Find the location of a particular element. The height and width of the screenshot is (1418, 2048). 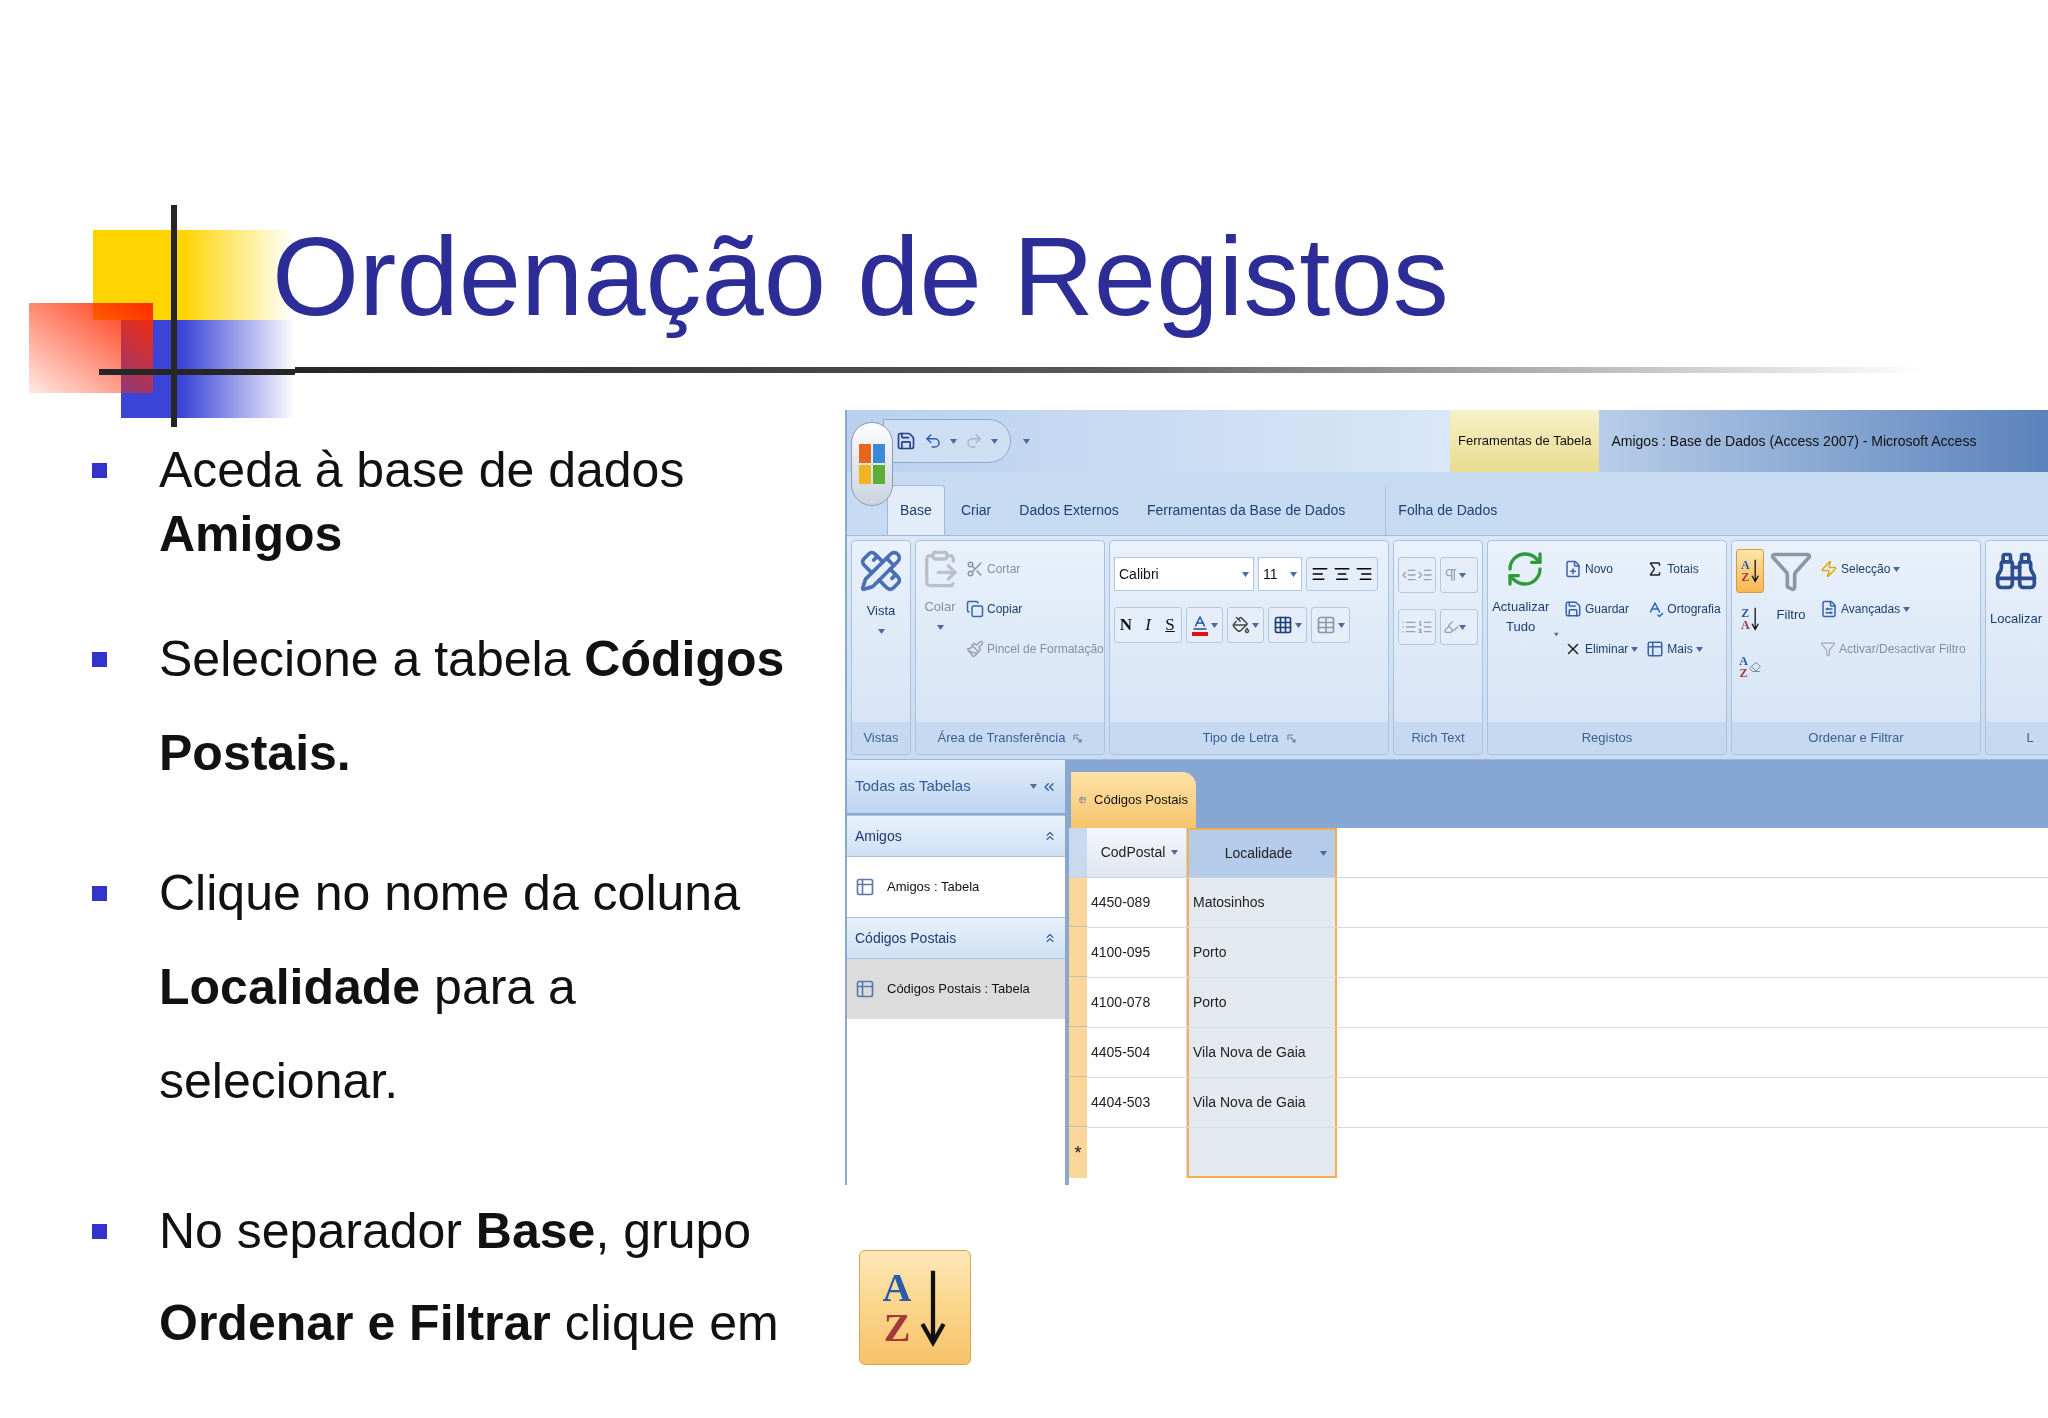

ribbon-button: Totais is located at coordinates (1683, 569).